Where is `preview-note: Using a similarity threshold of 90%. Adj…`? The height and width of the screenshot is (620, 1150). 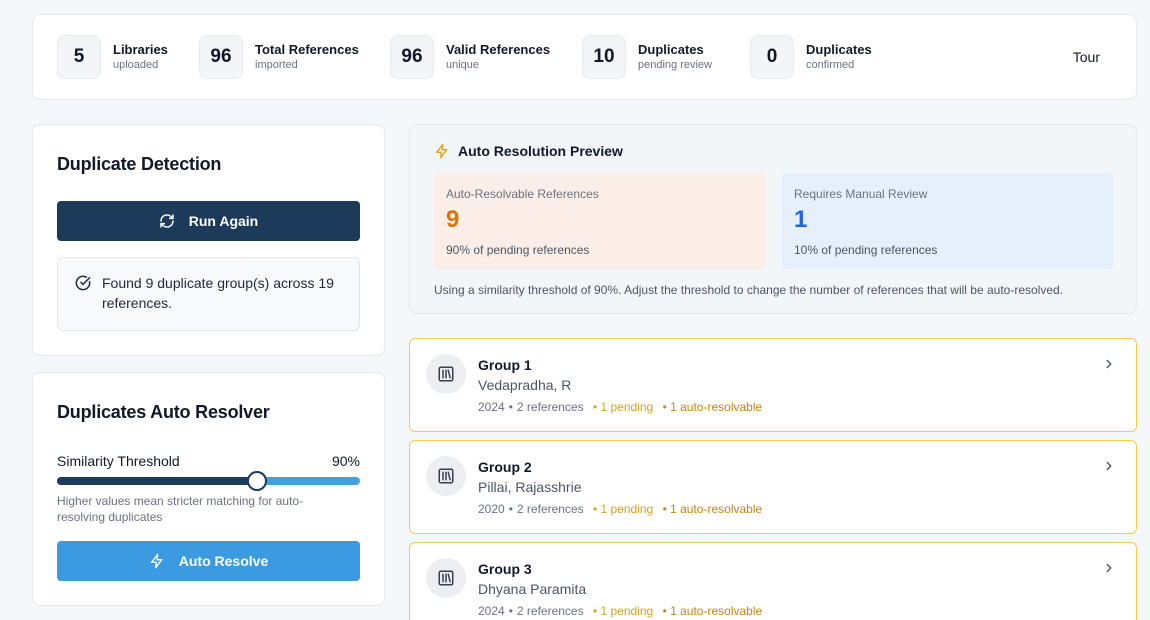
preview-note: Using a similarity threshold of 90%. Adj… is located at coordinates (749, 290).